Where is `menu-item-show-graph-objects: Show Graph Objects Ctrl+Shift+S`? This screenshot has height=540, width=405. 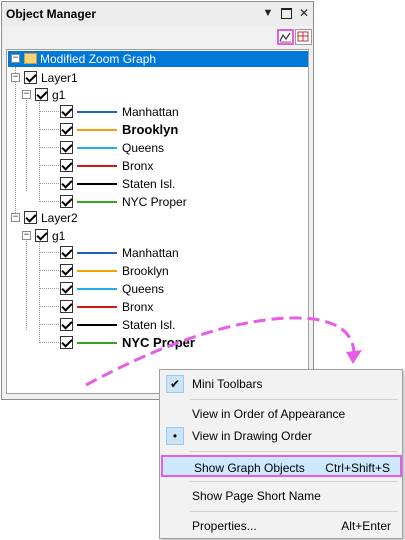
menu-item-show-graph-objects: Show Graph Objects Ctrl+Shift+S is located at coordinates (281, 466).